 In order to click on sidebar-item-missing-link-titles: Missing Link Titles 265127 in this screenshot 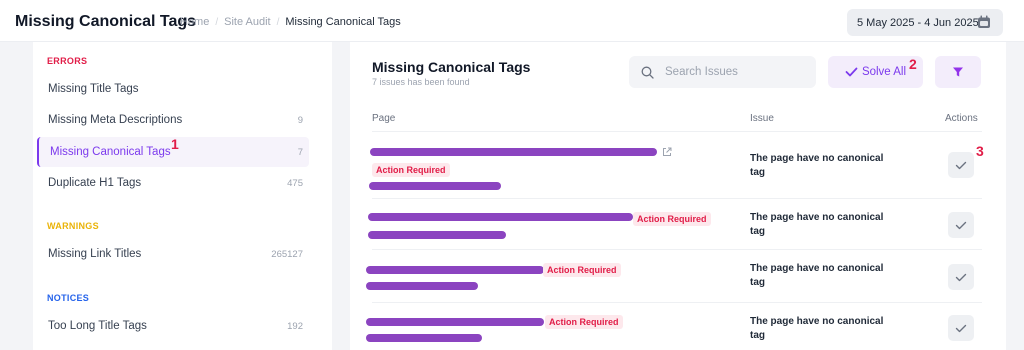, I will do `click(173, 254)`.